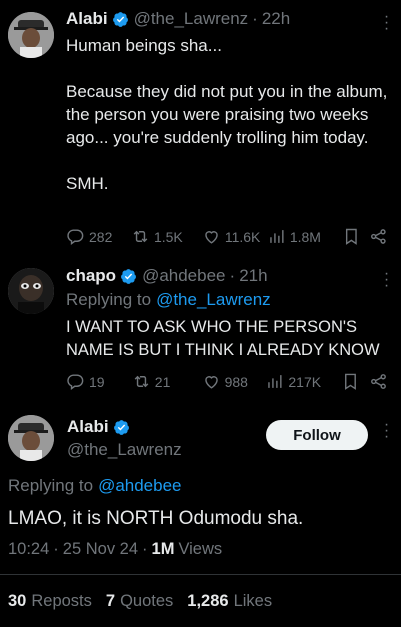  I want to click on reply-button: 282, so click(98, 236).